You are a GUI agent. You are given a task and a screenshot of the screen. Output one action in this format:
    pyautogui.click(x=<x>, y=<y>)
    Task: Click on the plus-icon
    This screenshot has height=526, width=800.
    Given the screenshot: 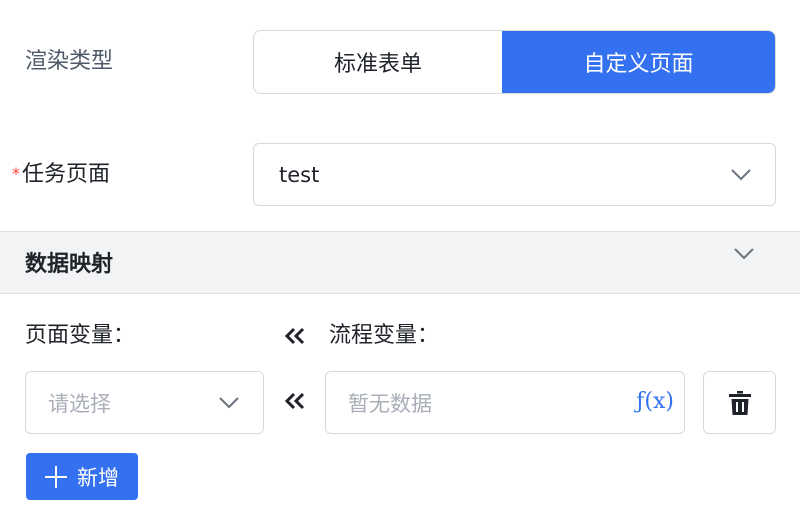 What is the action you would take?
    pyautogui.click(x=56, y=476)
    